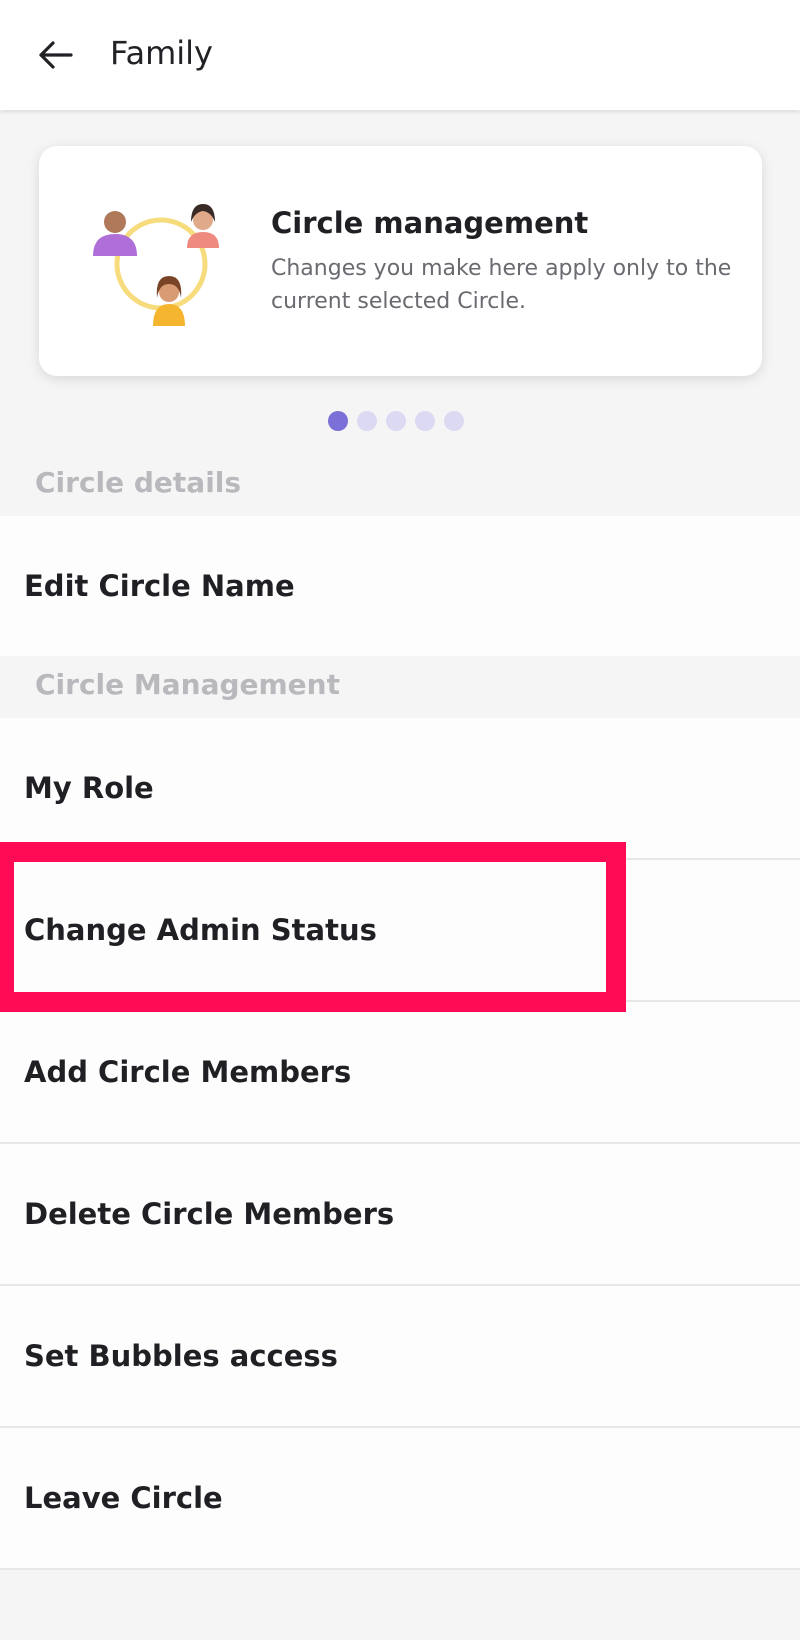 This screenshot has height=1640, width=800. I want to click on circle-members-illustration, so click(156, 265).